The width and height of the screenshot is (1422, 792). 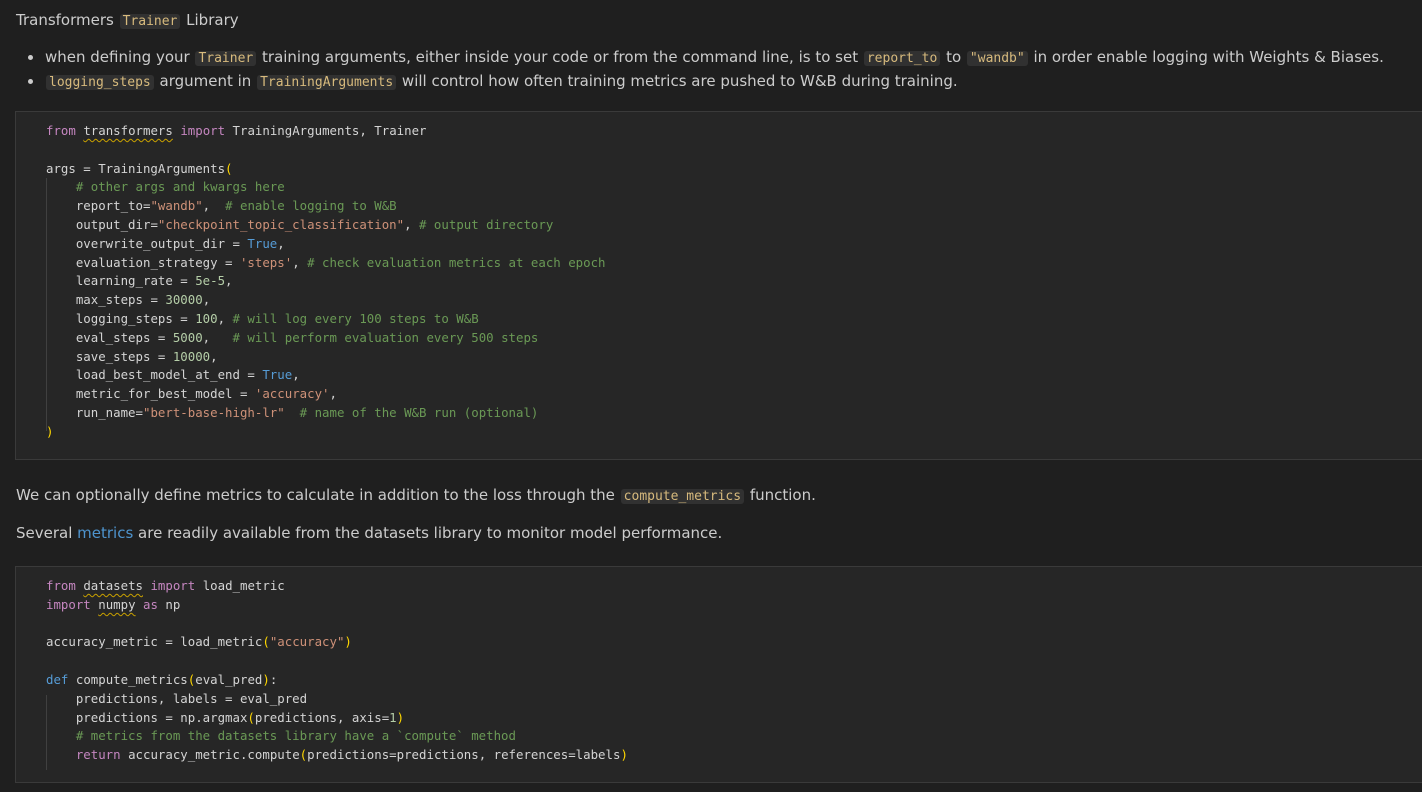 I want to click on code-token: logging_steps =, so click(x=135, y=318).